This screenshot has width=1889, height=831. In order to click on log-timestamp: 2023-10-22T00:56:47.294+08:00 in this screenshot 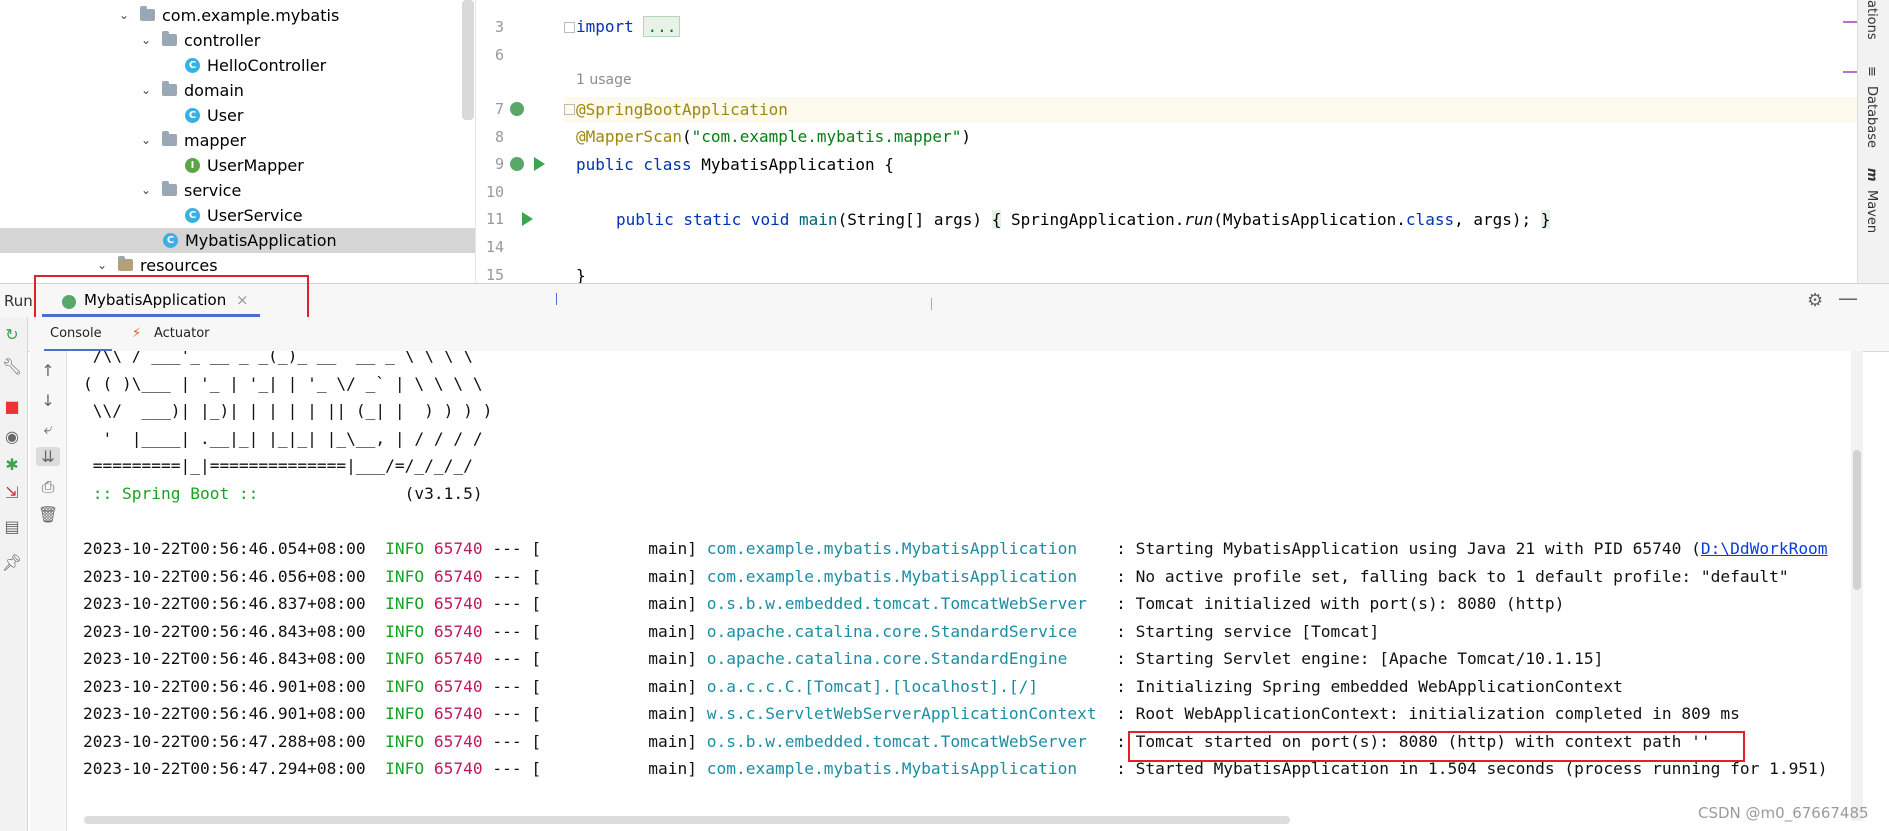, I will do `click(224, 768)`.